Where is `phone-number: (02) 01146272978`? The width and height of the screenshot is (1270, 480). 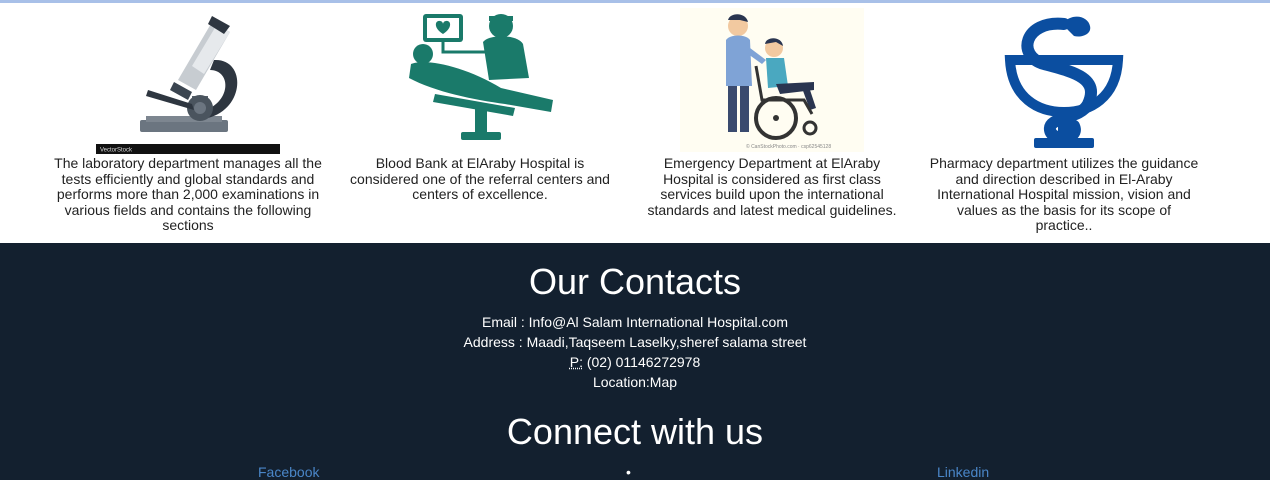
phone-number: (02) 01146272978 is located at coordinates (641, 362).